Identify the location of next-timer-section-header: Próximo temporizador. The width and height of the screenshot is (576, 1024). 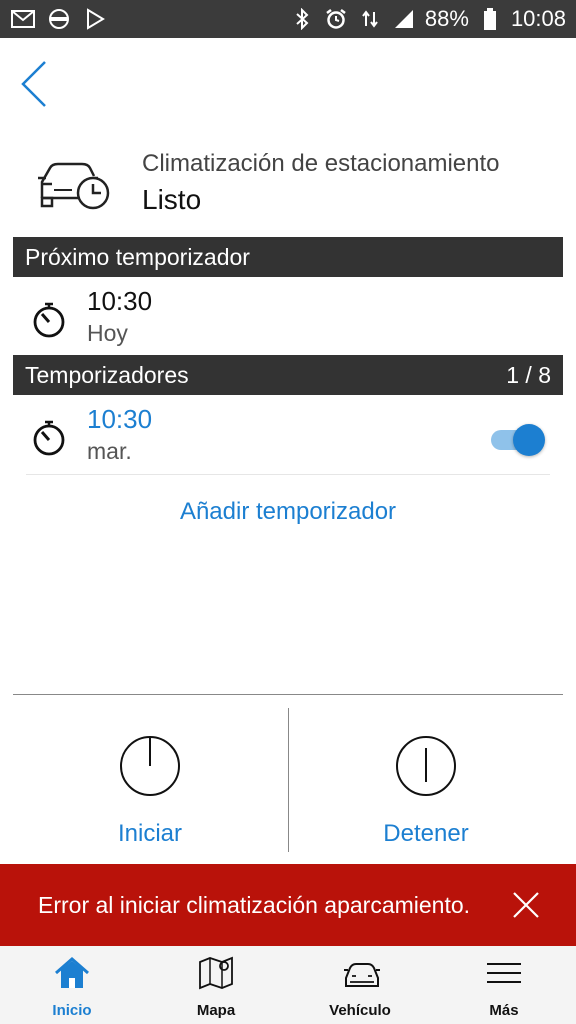
(288, 257).